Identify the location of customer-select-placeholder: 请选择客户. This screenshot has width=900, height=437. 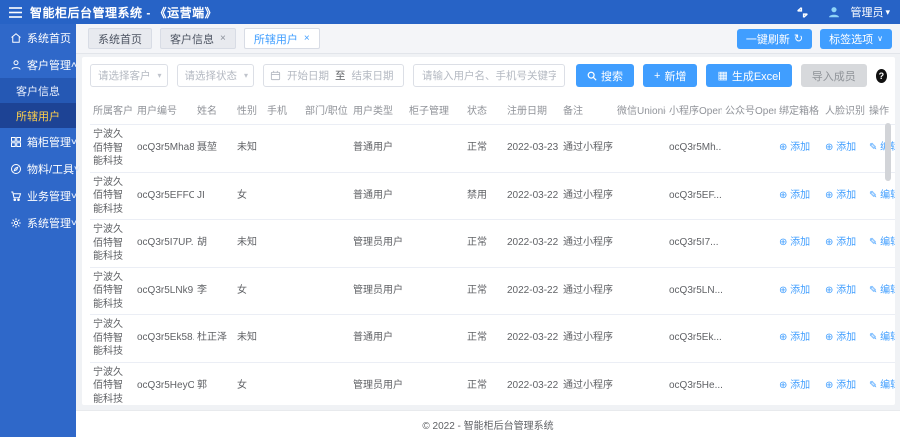
(124, 76).